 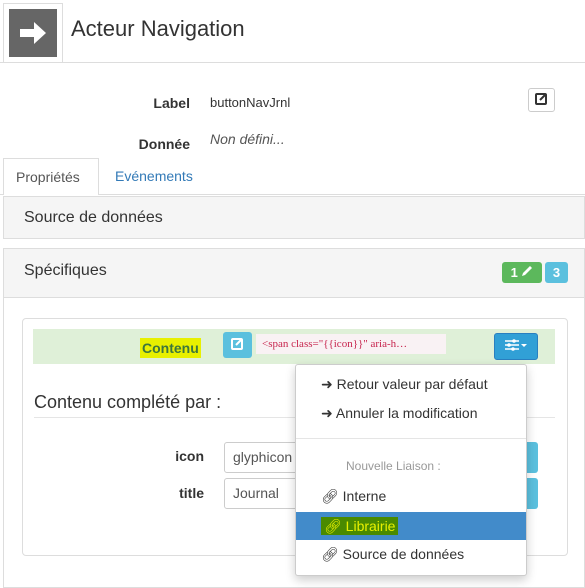 I want to click on contenu-label: Contenu, so click(x=170, y=348).